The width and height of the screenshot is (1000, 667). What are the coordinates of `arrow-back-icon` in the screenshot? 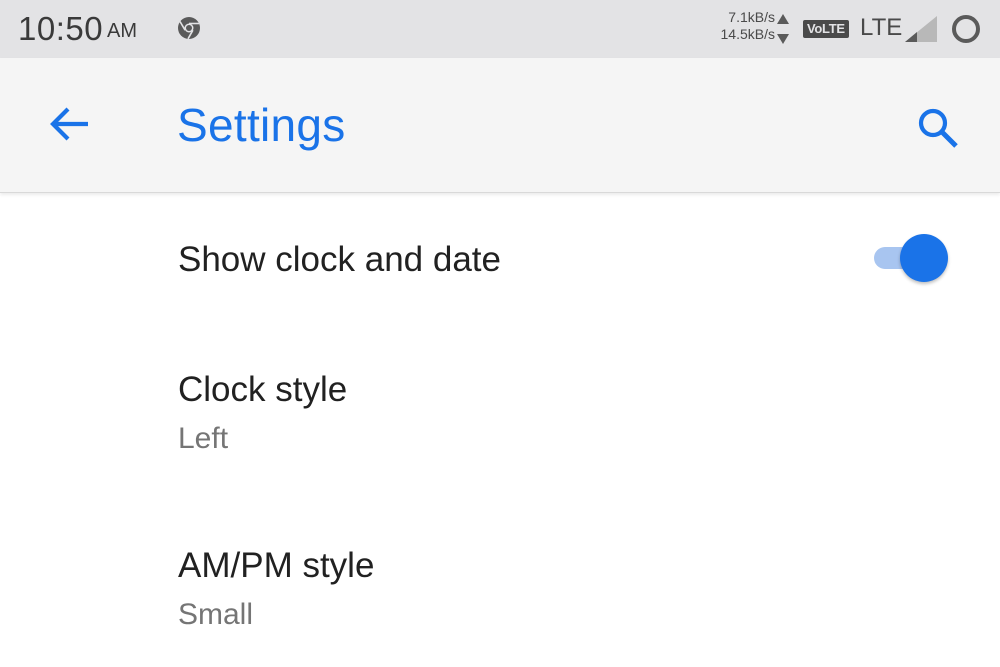 It's located at (70, 124).